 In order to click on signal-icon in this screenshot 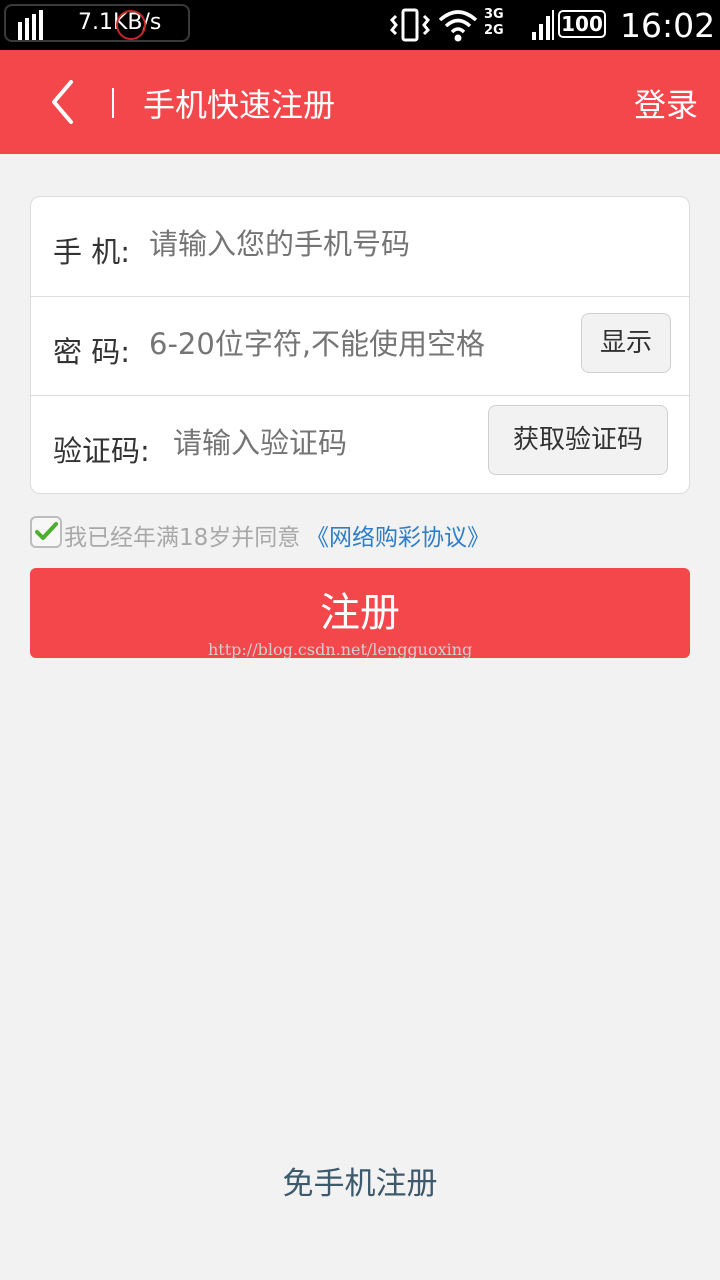, I will do `click(543, 25)`.